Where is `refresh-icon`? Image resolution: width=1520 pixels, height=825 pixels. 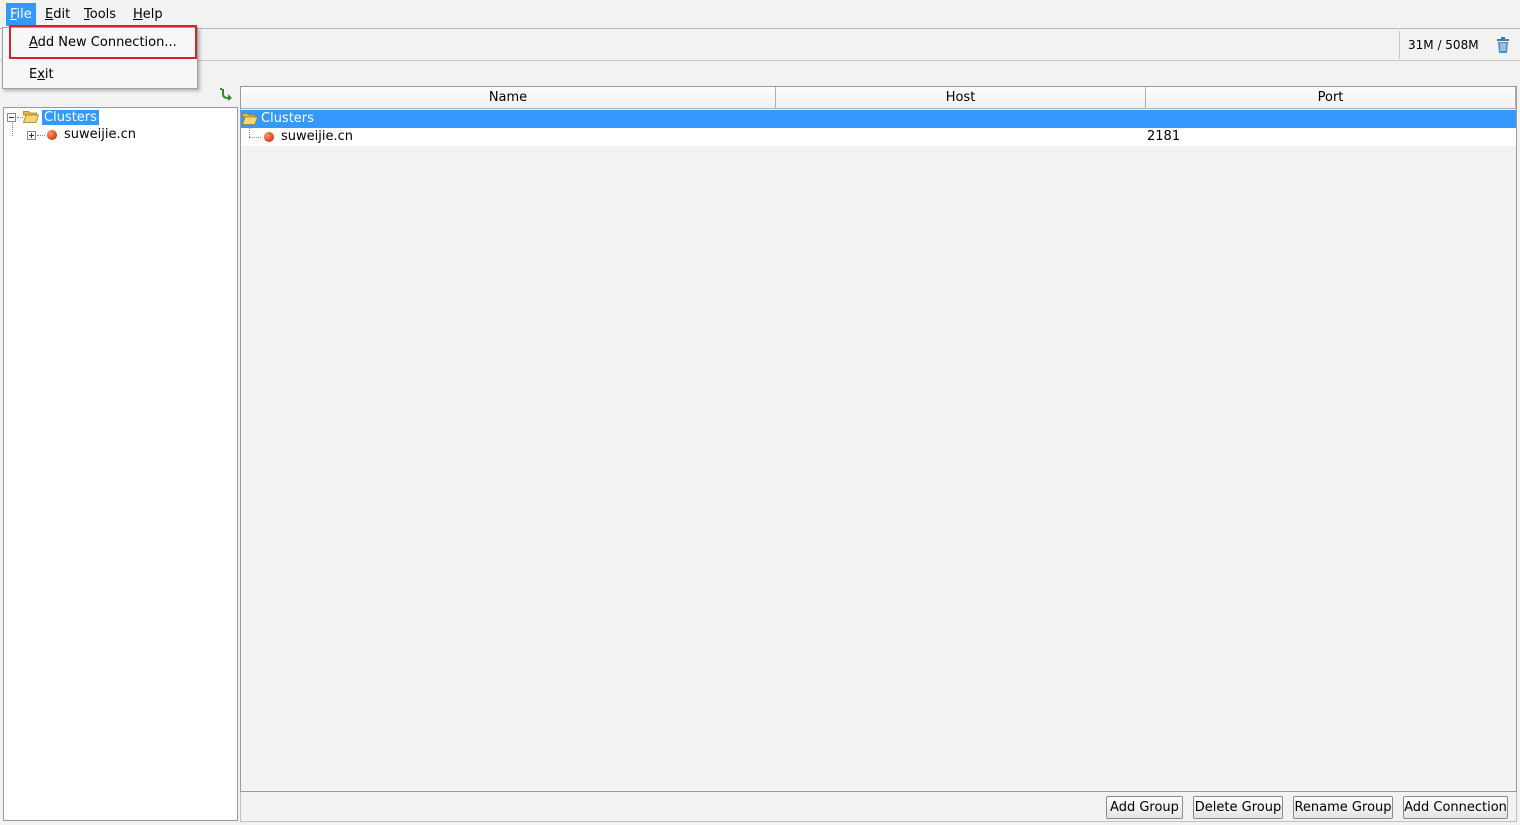 refresh-icon is located at coordinates (227, 95).